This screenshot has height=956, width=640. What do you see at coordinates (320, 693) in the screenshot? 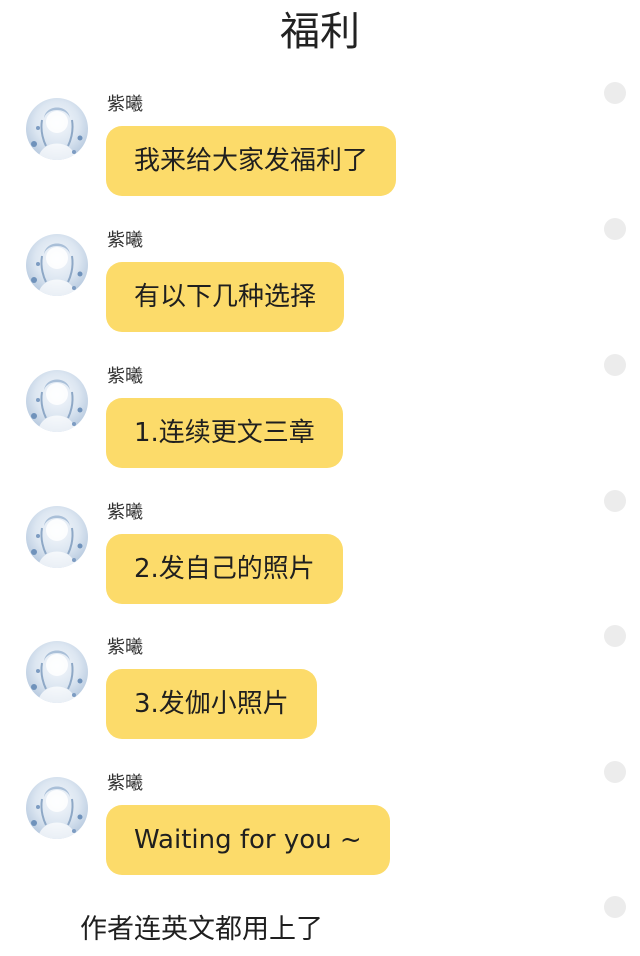
I see `chat-message: 紫曦 3.发伽小照片` at bounding box center [320, 693].